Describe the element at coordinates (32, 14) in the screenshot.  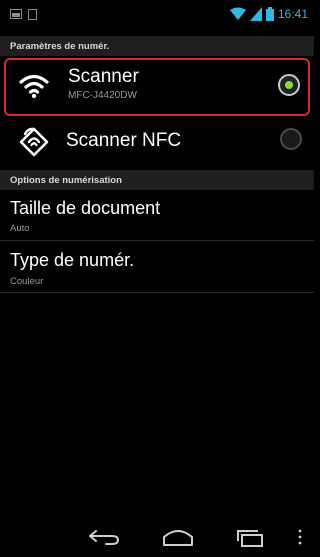
I see `document-notification-icon` at that location.